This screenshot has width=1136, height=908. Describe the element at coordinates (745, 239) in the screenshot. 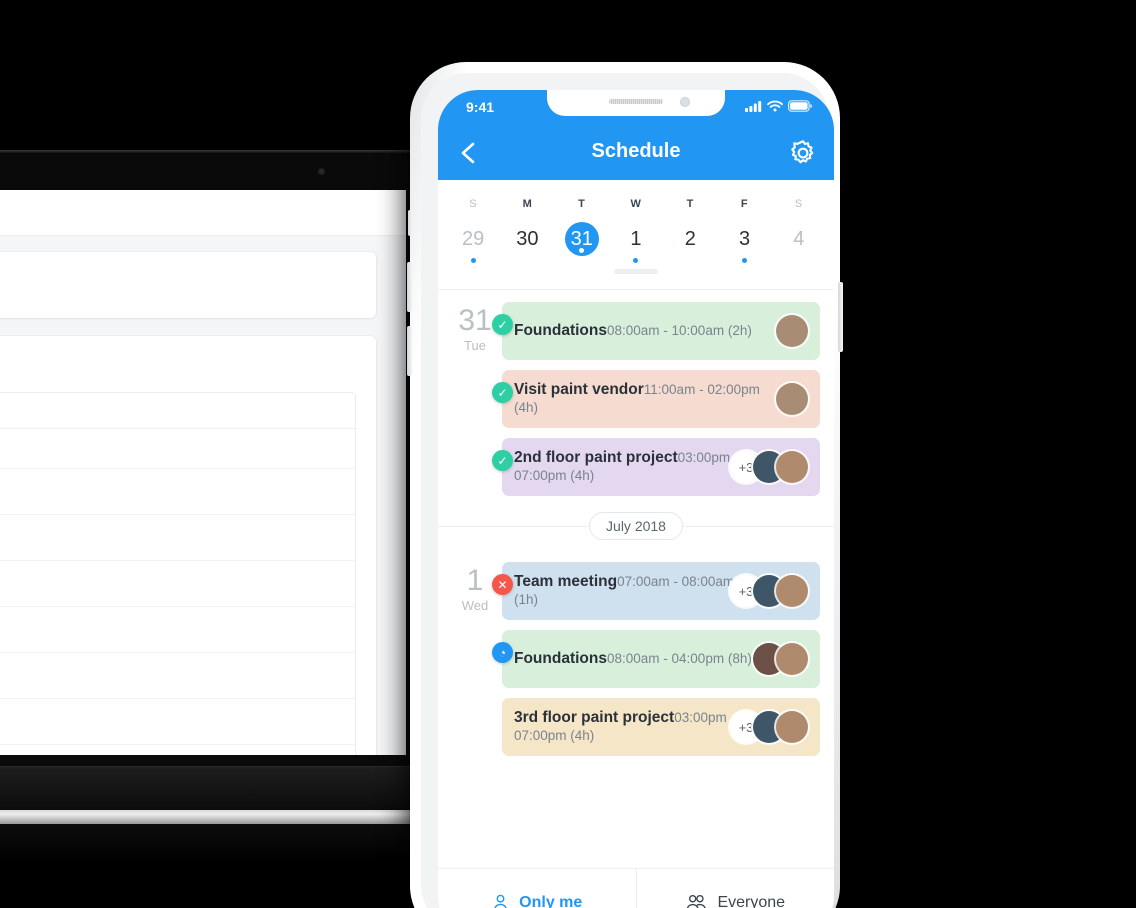

I see `week-day-number: 3` at that location.